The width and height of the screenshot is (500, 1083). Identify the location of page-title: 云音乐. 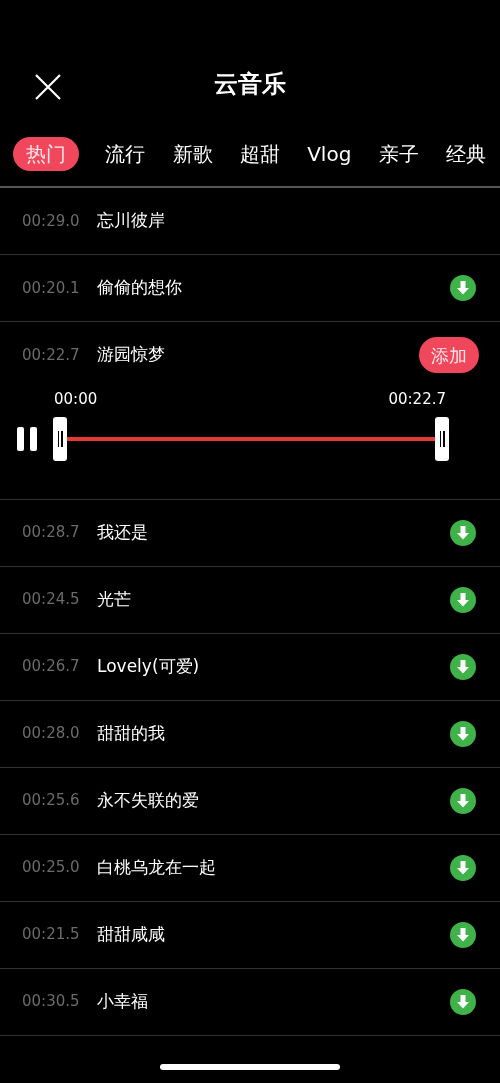
(250, 84).